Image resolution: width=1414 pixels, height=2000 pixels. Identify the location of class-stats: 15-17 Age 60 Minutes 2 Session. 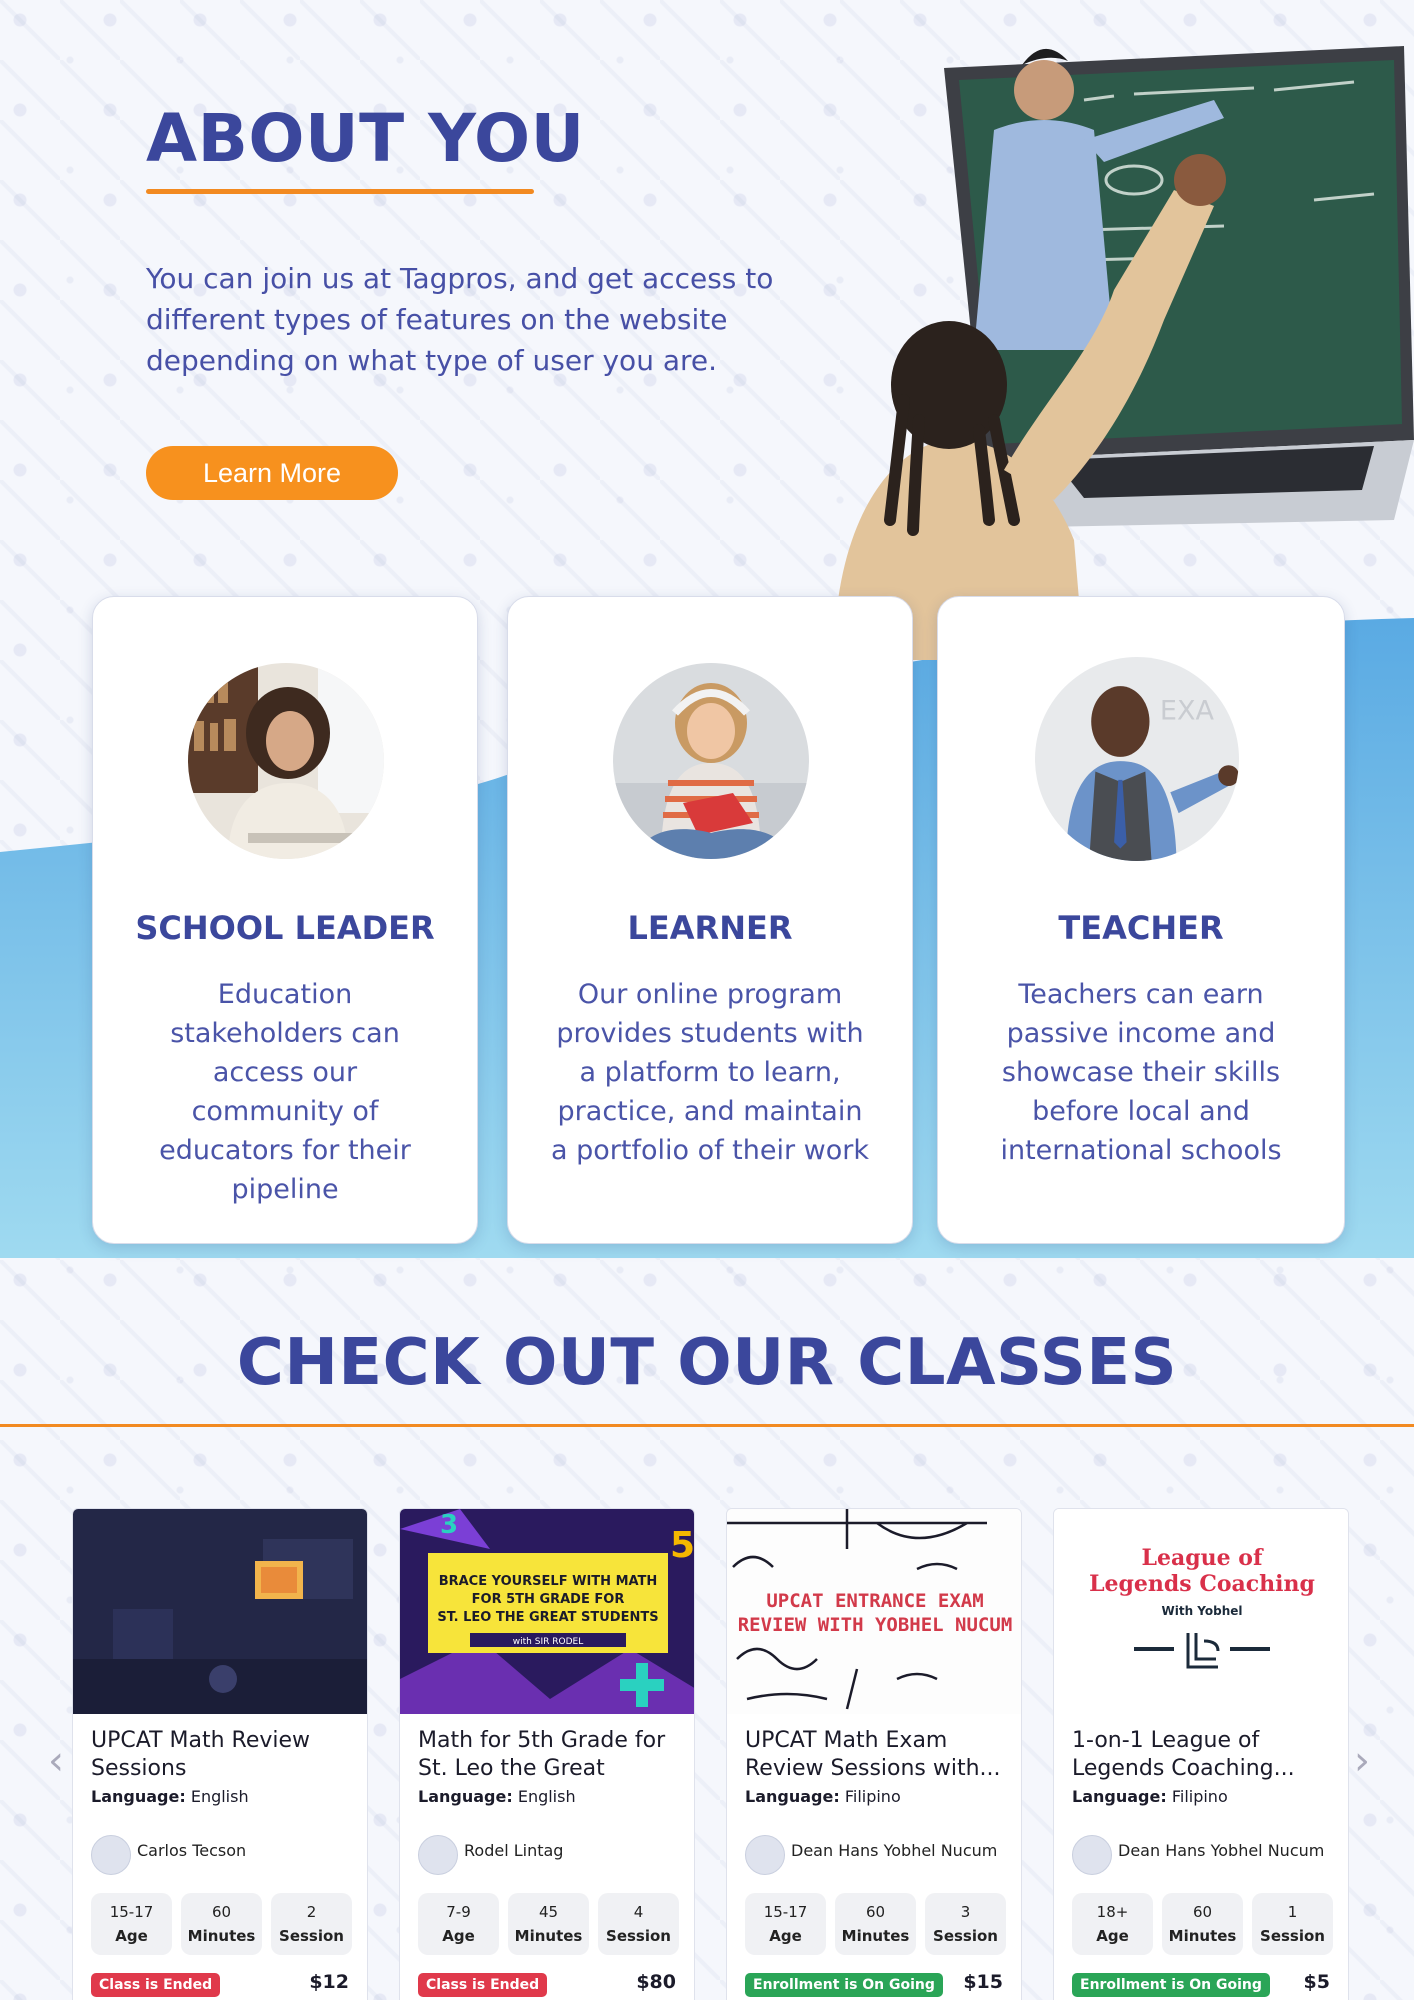
(221, 1924).